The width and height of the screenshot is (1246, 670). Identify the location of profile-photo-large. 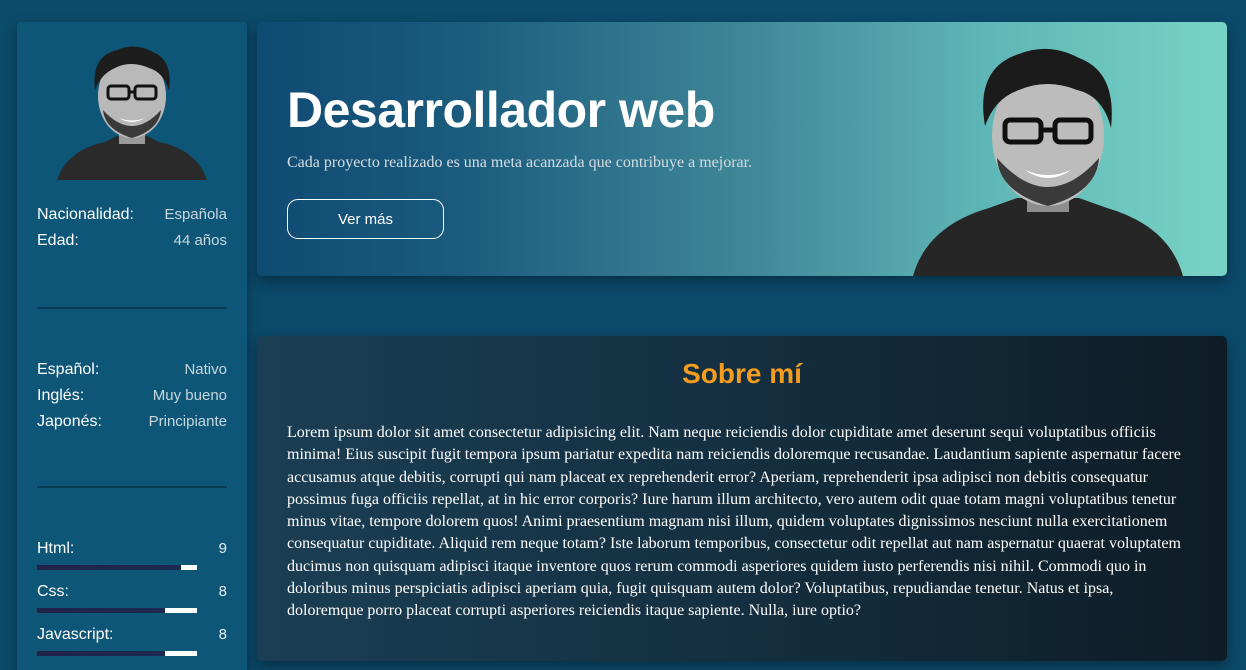
(1048, 162).